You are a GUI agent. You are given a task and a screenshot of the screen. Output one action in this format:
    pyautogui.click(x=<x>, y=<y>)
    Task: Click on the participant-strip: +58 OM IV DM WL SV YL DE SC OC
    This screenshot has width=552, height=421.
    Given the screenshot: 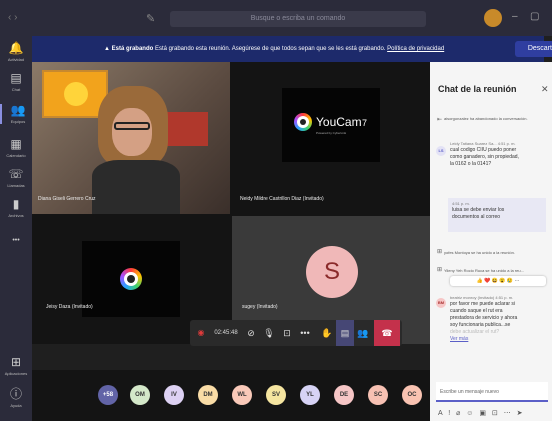 What is the action you would take?
    pyautogui.click(x=231, y=395)
    